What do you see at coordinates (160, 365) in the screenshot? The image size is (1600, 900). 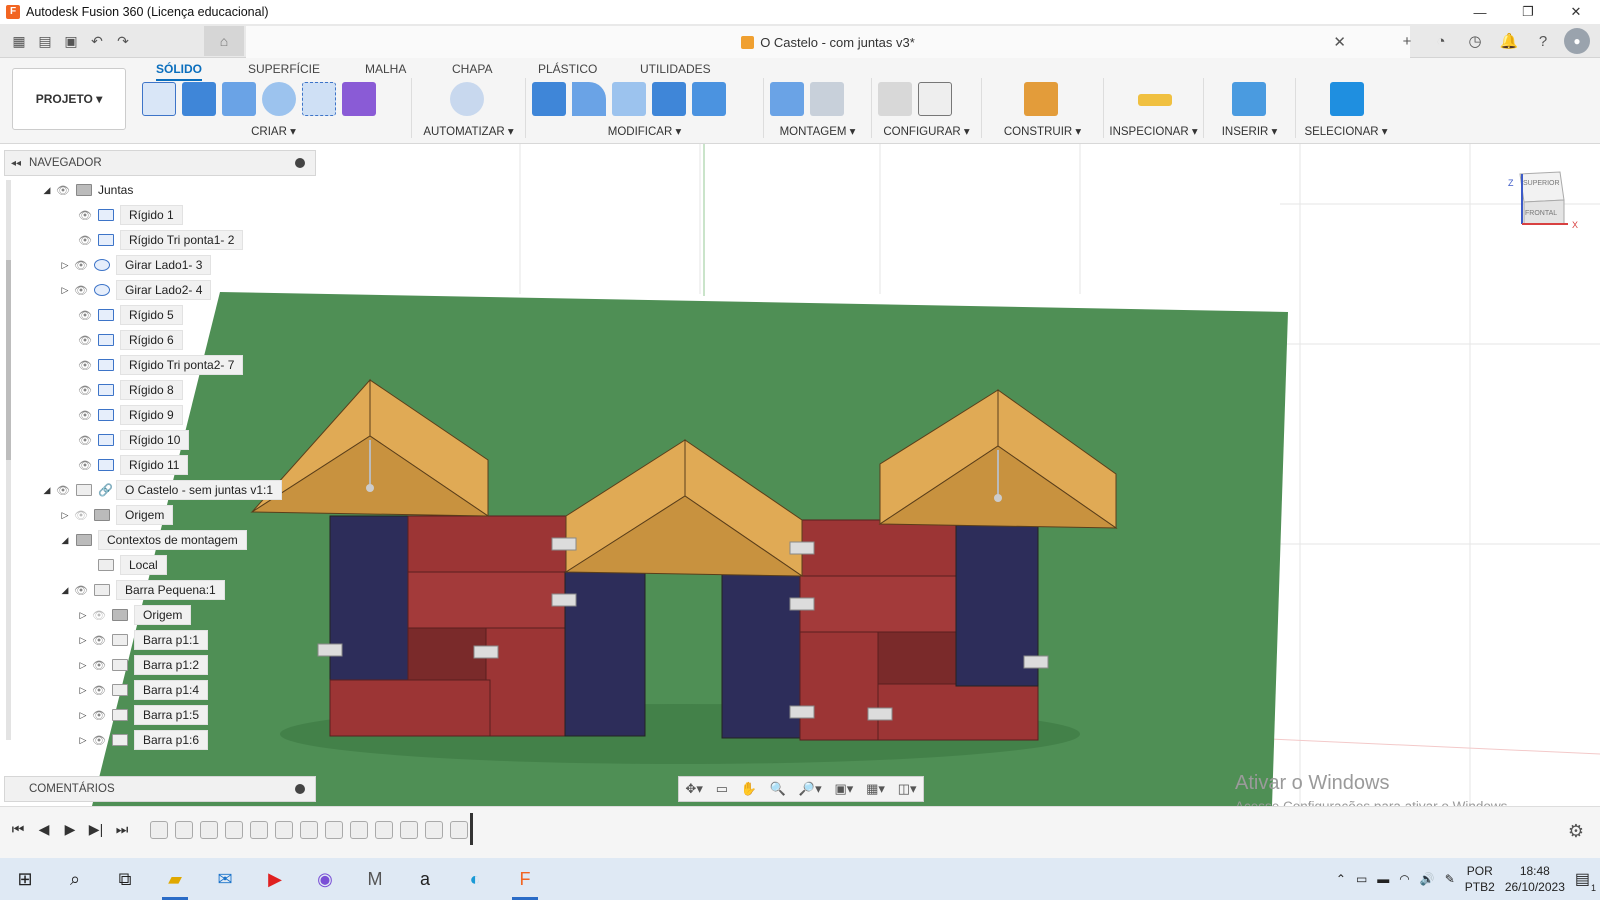 I see `tree-node-joint: 👁 Rígido Tri ponta2- 7` at bounding box center [160, 365].